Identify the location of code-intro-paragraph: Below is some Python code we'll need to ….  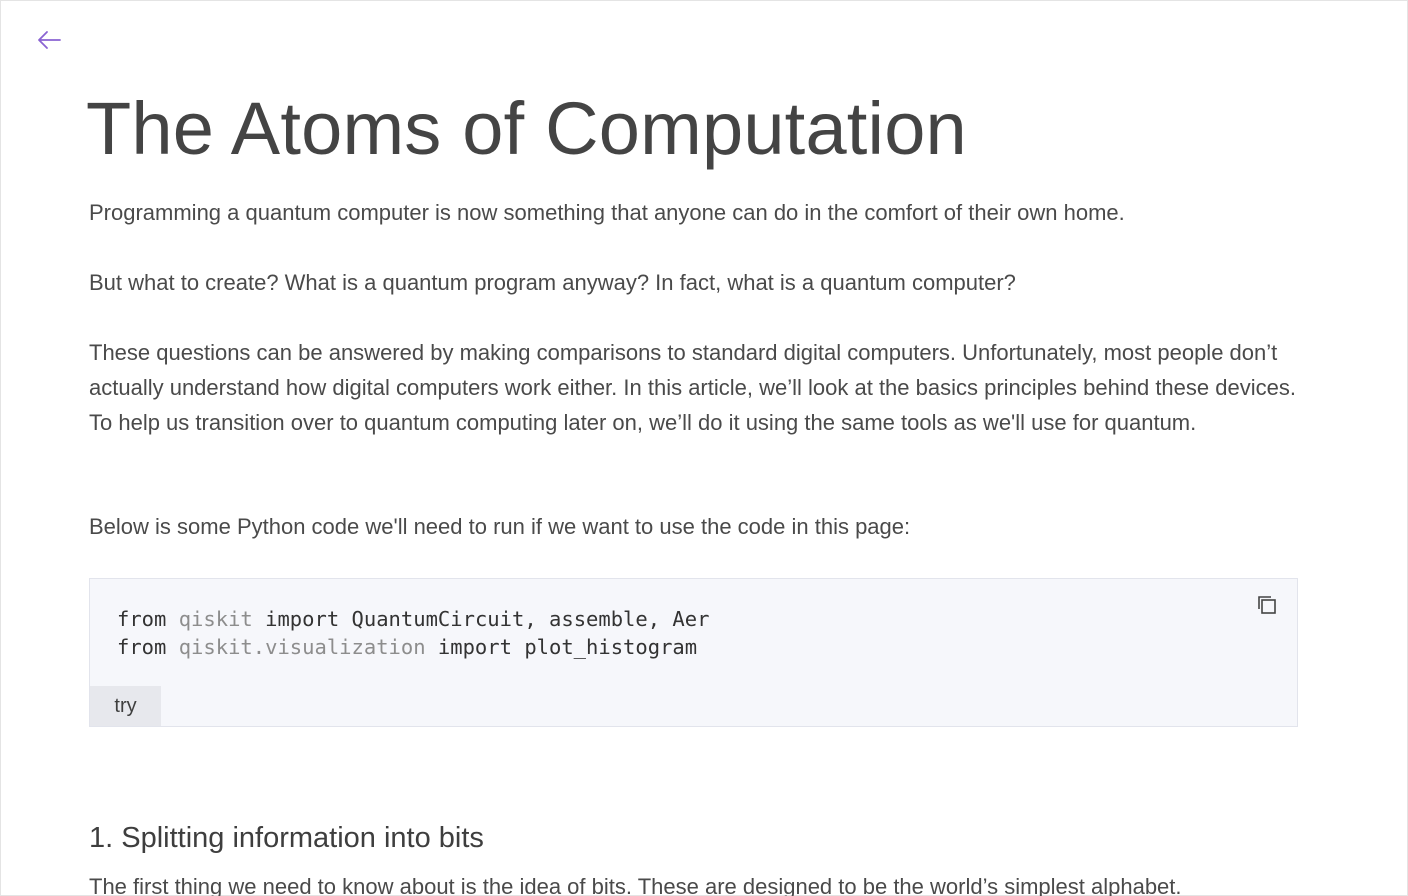
(500, 526).